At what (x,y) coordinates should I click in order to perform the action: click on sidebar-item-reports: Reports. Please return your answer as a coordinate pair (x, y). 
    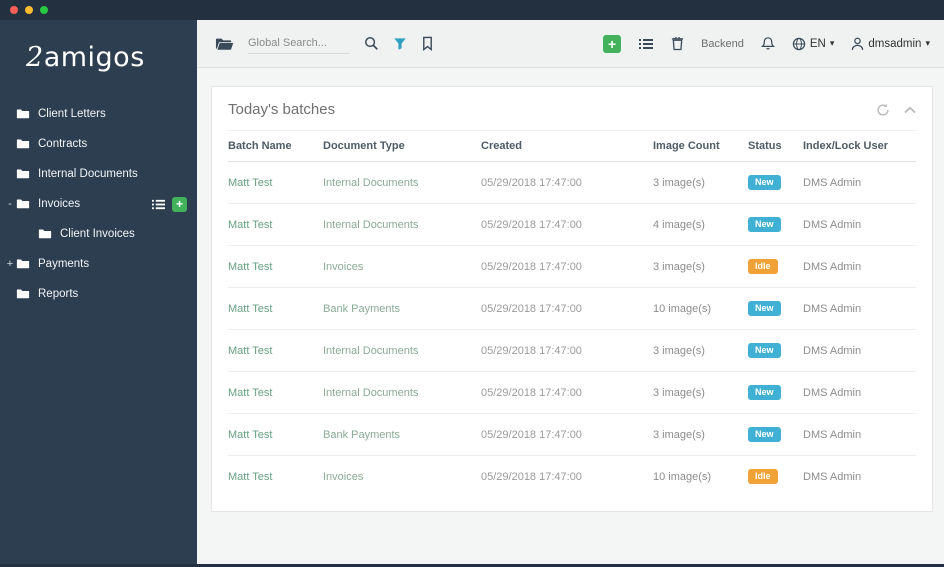
    Looking at the image, I should click on (98, 294).